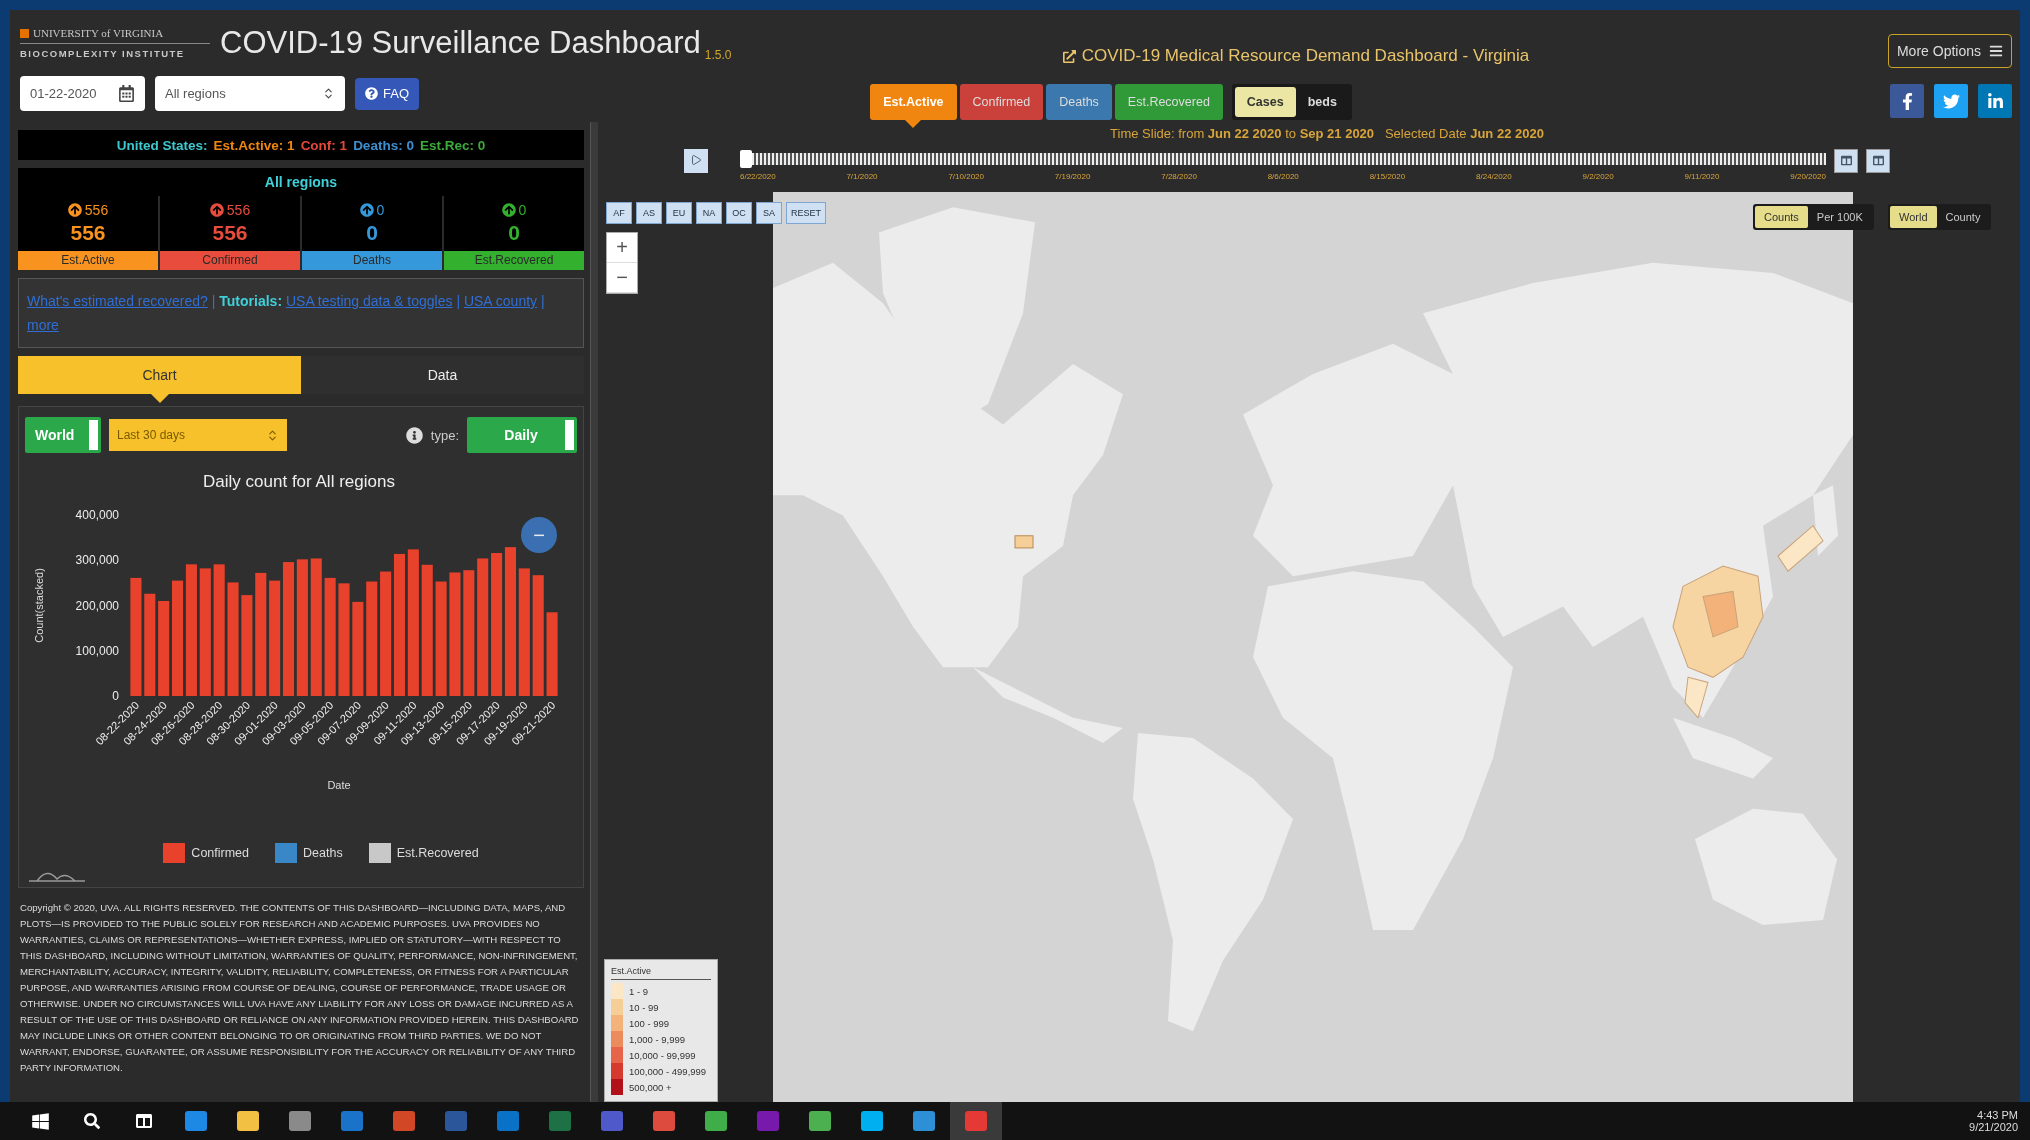 The image size is (2030, 1140). Describe the element at coordinates (301, 313) in the screenshot. I see `info-links: What's estimated recovered? | Tutorials: USA testing data & toggles | USA county | more` at that location.